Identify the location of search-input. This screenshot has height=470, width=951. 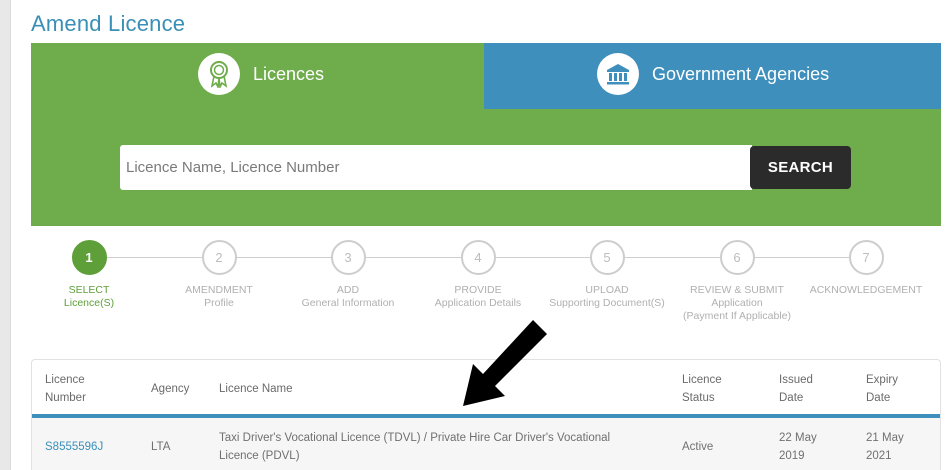
(436, 167).